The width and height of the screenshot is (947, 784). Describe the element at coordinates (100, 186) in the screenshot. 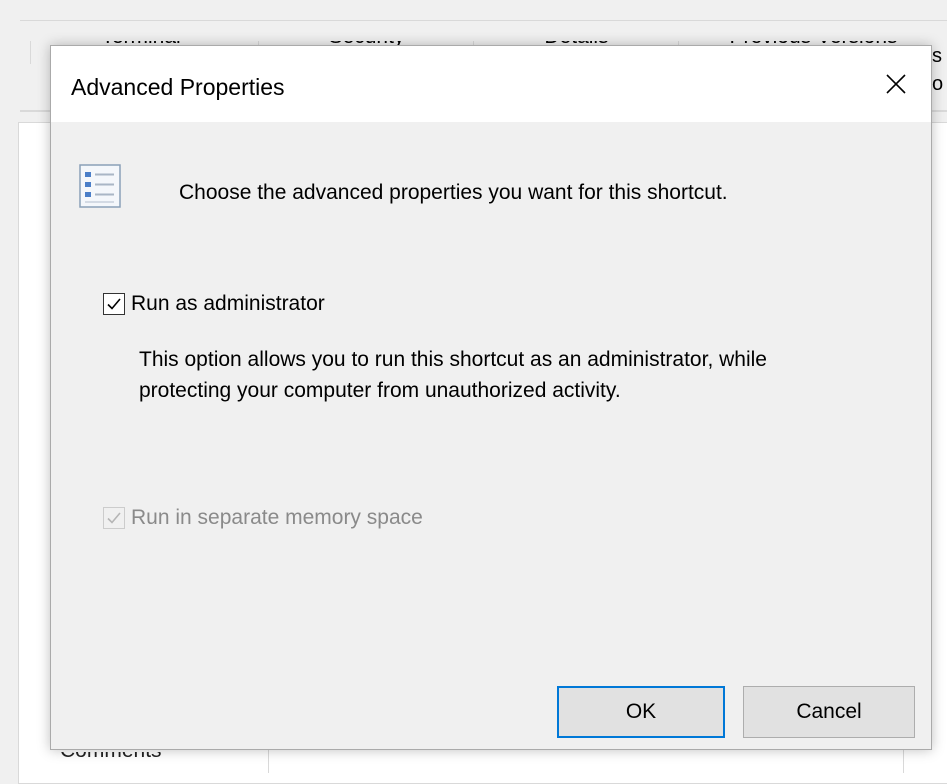

I see `checklist-icon` at that location.